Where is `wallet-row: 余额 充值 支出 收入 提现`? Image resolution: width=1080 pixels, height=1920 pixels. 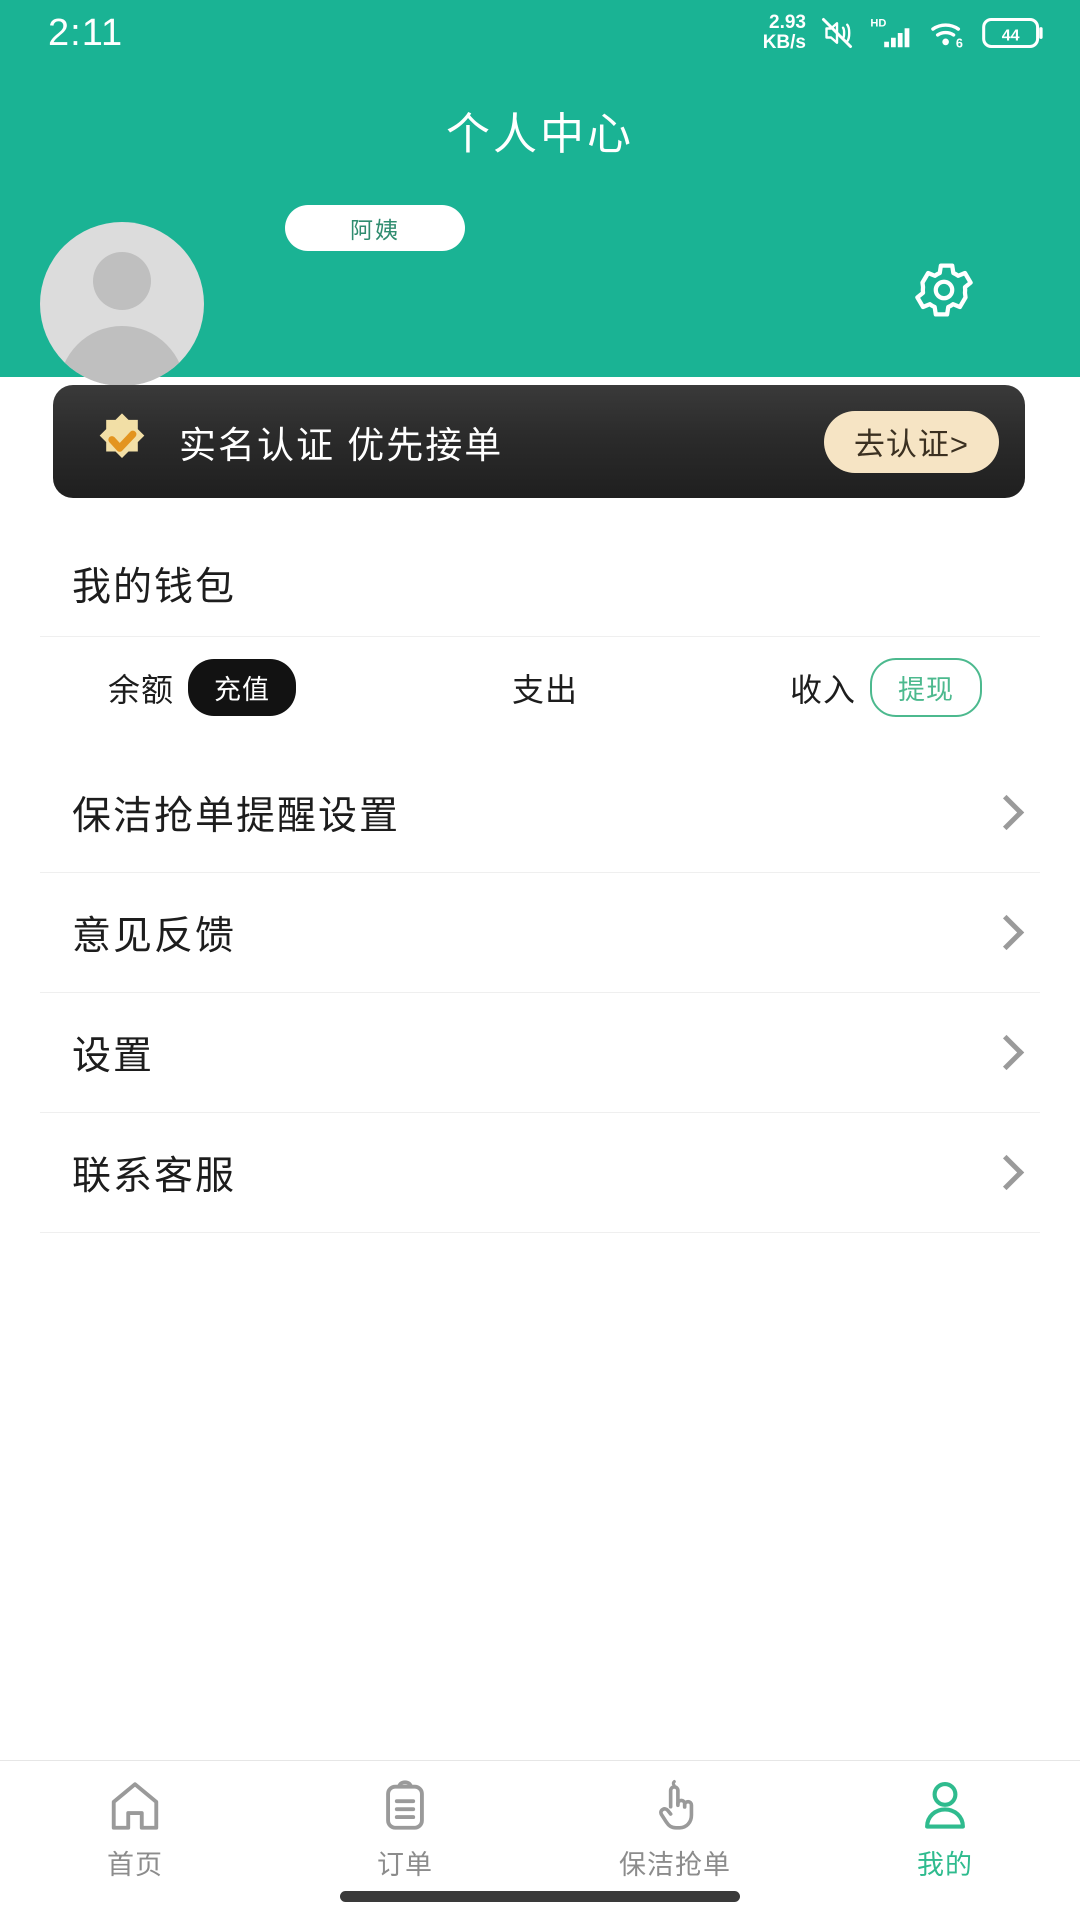 wallet-row: 余额 充值 支出 收入 提现 is located at coordinates (540, 687).